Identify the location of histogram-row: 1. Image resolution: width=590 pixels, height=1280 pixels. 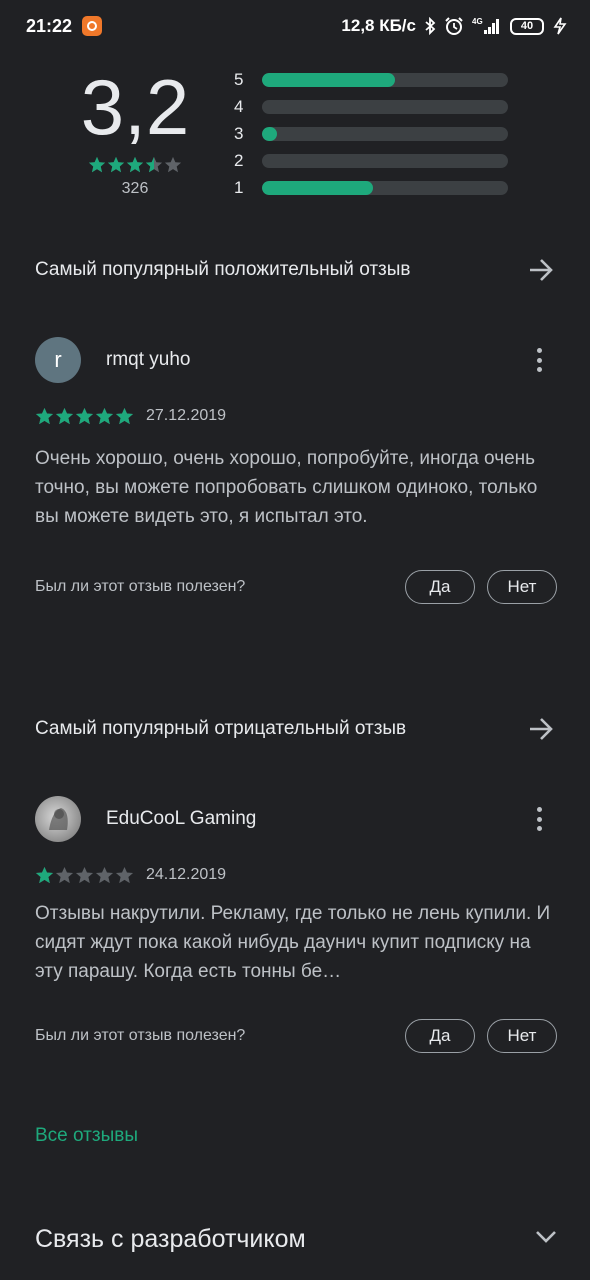
(374, 187).